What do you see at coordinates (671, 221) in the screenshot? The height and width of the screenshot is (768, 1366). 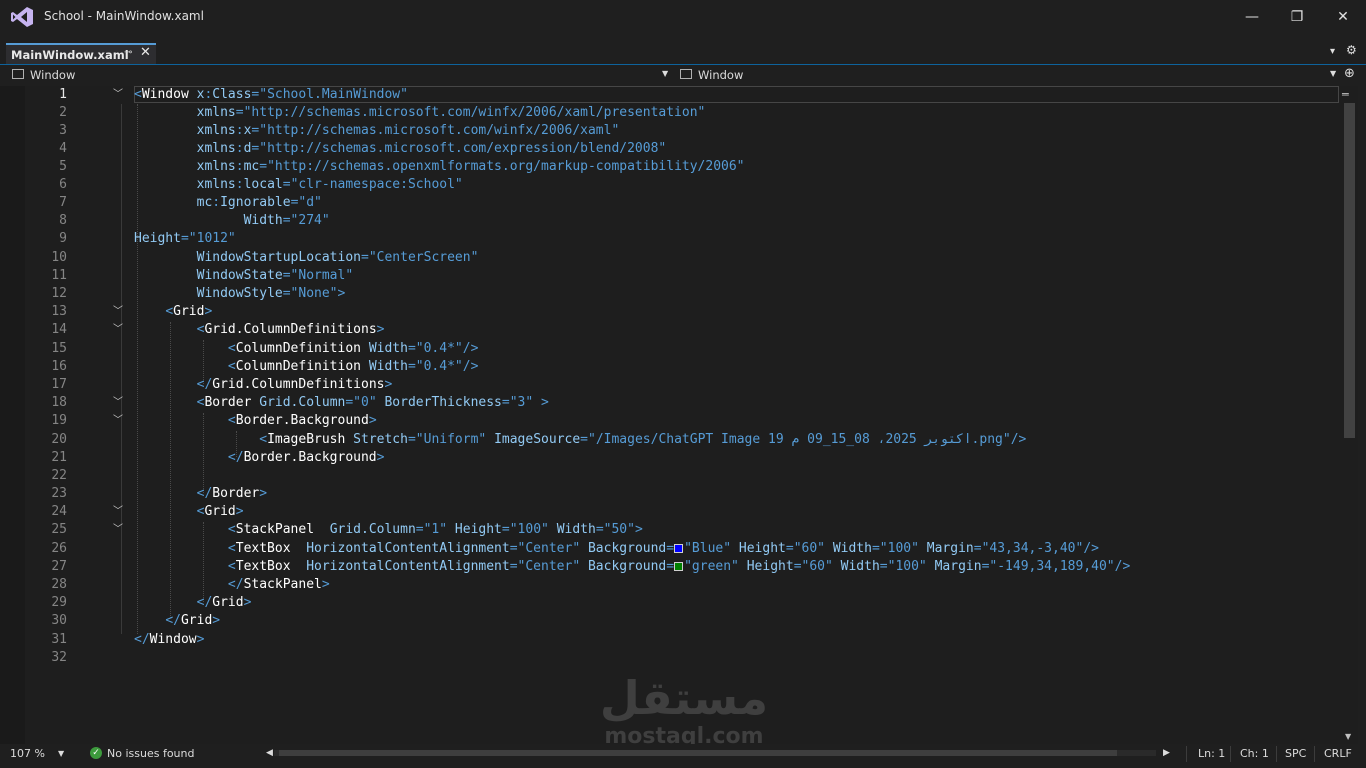 I see `code-line: 8 Width="274"` at bounding box center [671, 221].